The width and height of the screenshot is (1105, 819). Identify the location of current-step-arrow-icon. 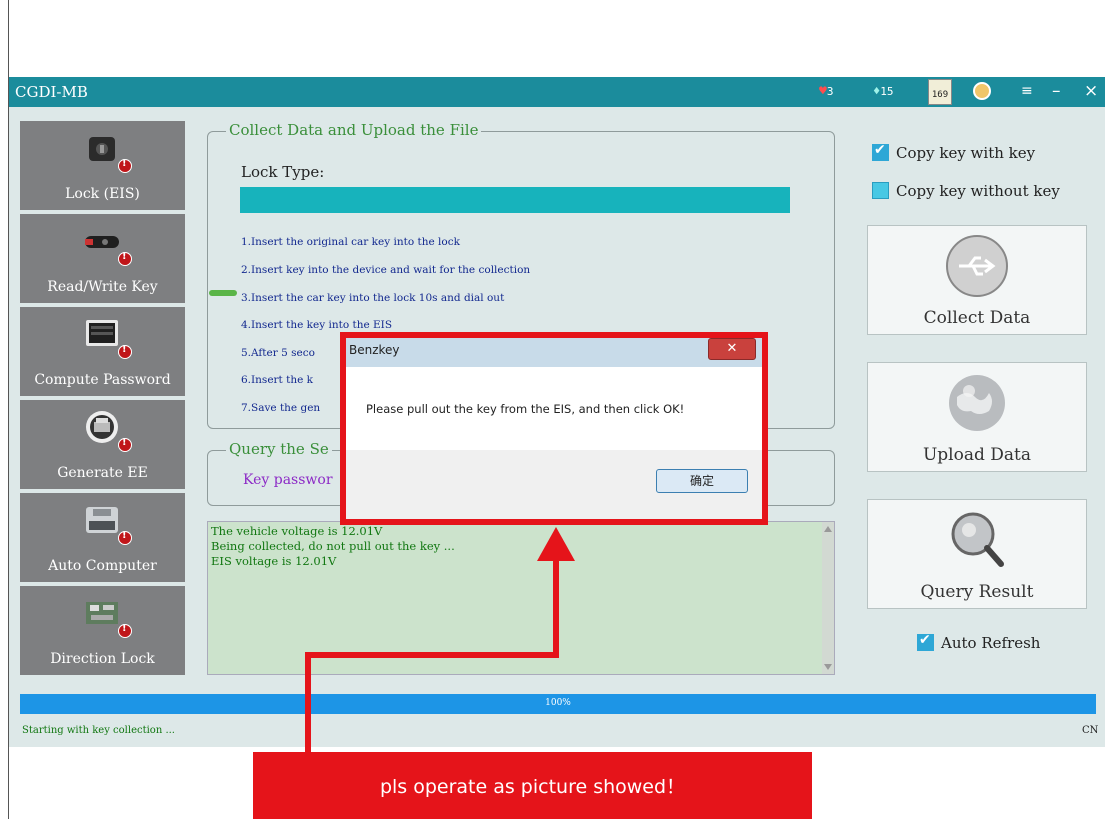
(223, 293).